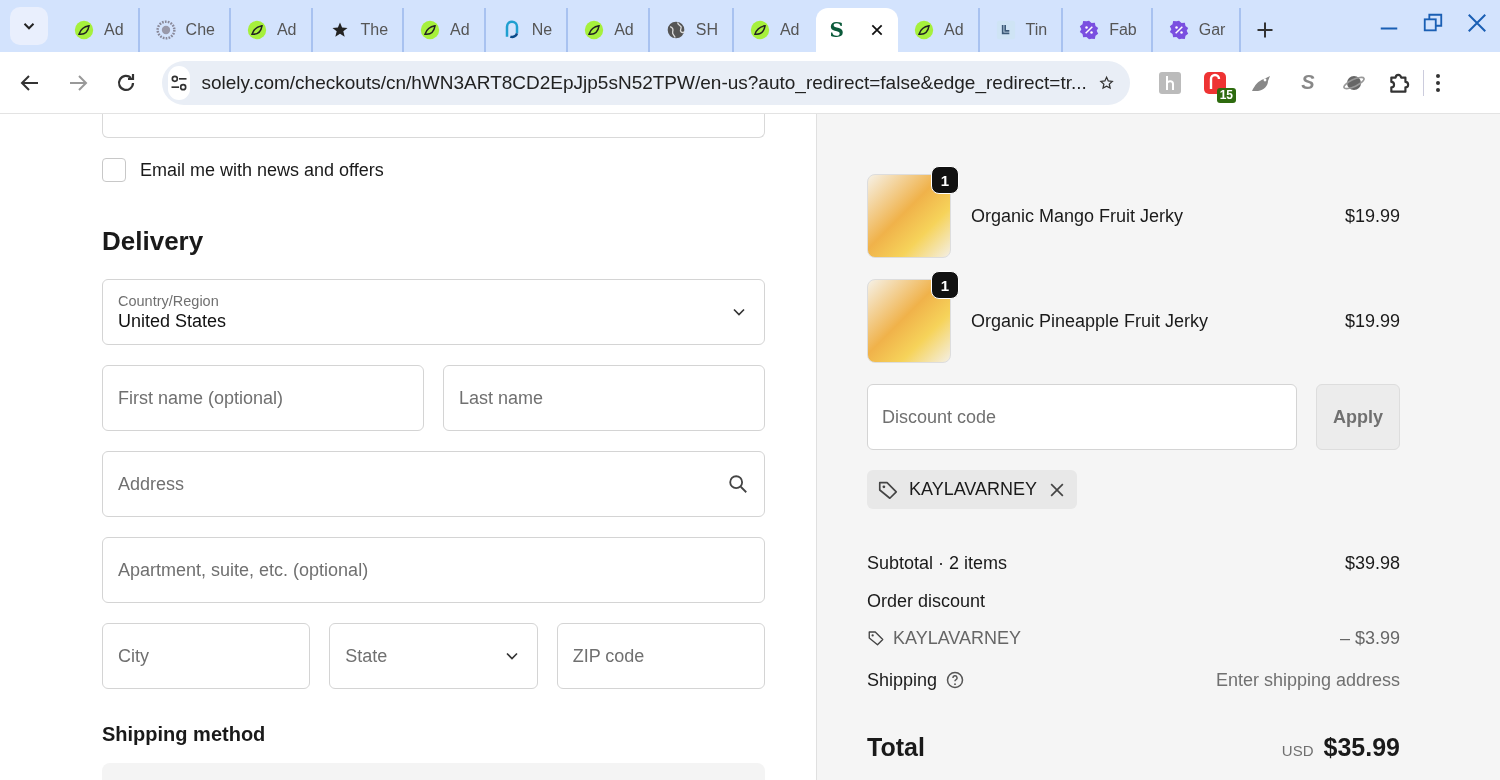 Image resolution: width=1500 pixels, height=780 pixels. What do you see at coordinates (604, 398) in the screenshot?
I see `input-field: Last name` at bounding box center [604, 398].